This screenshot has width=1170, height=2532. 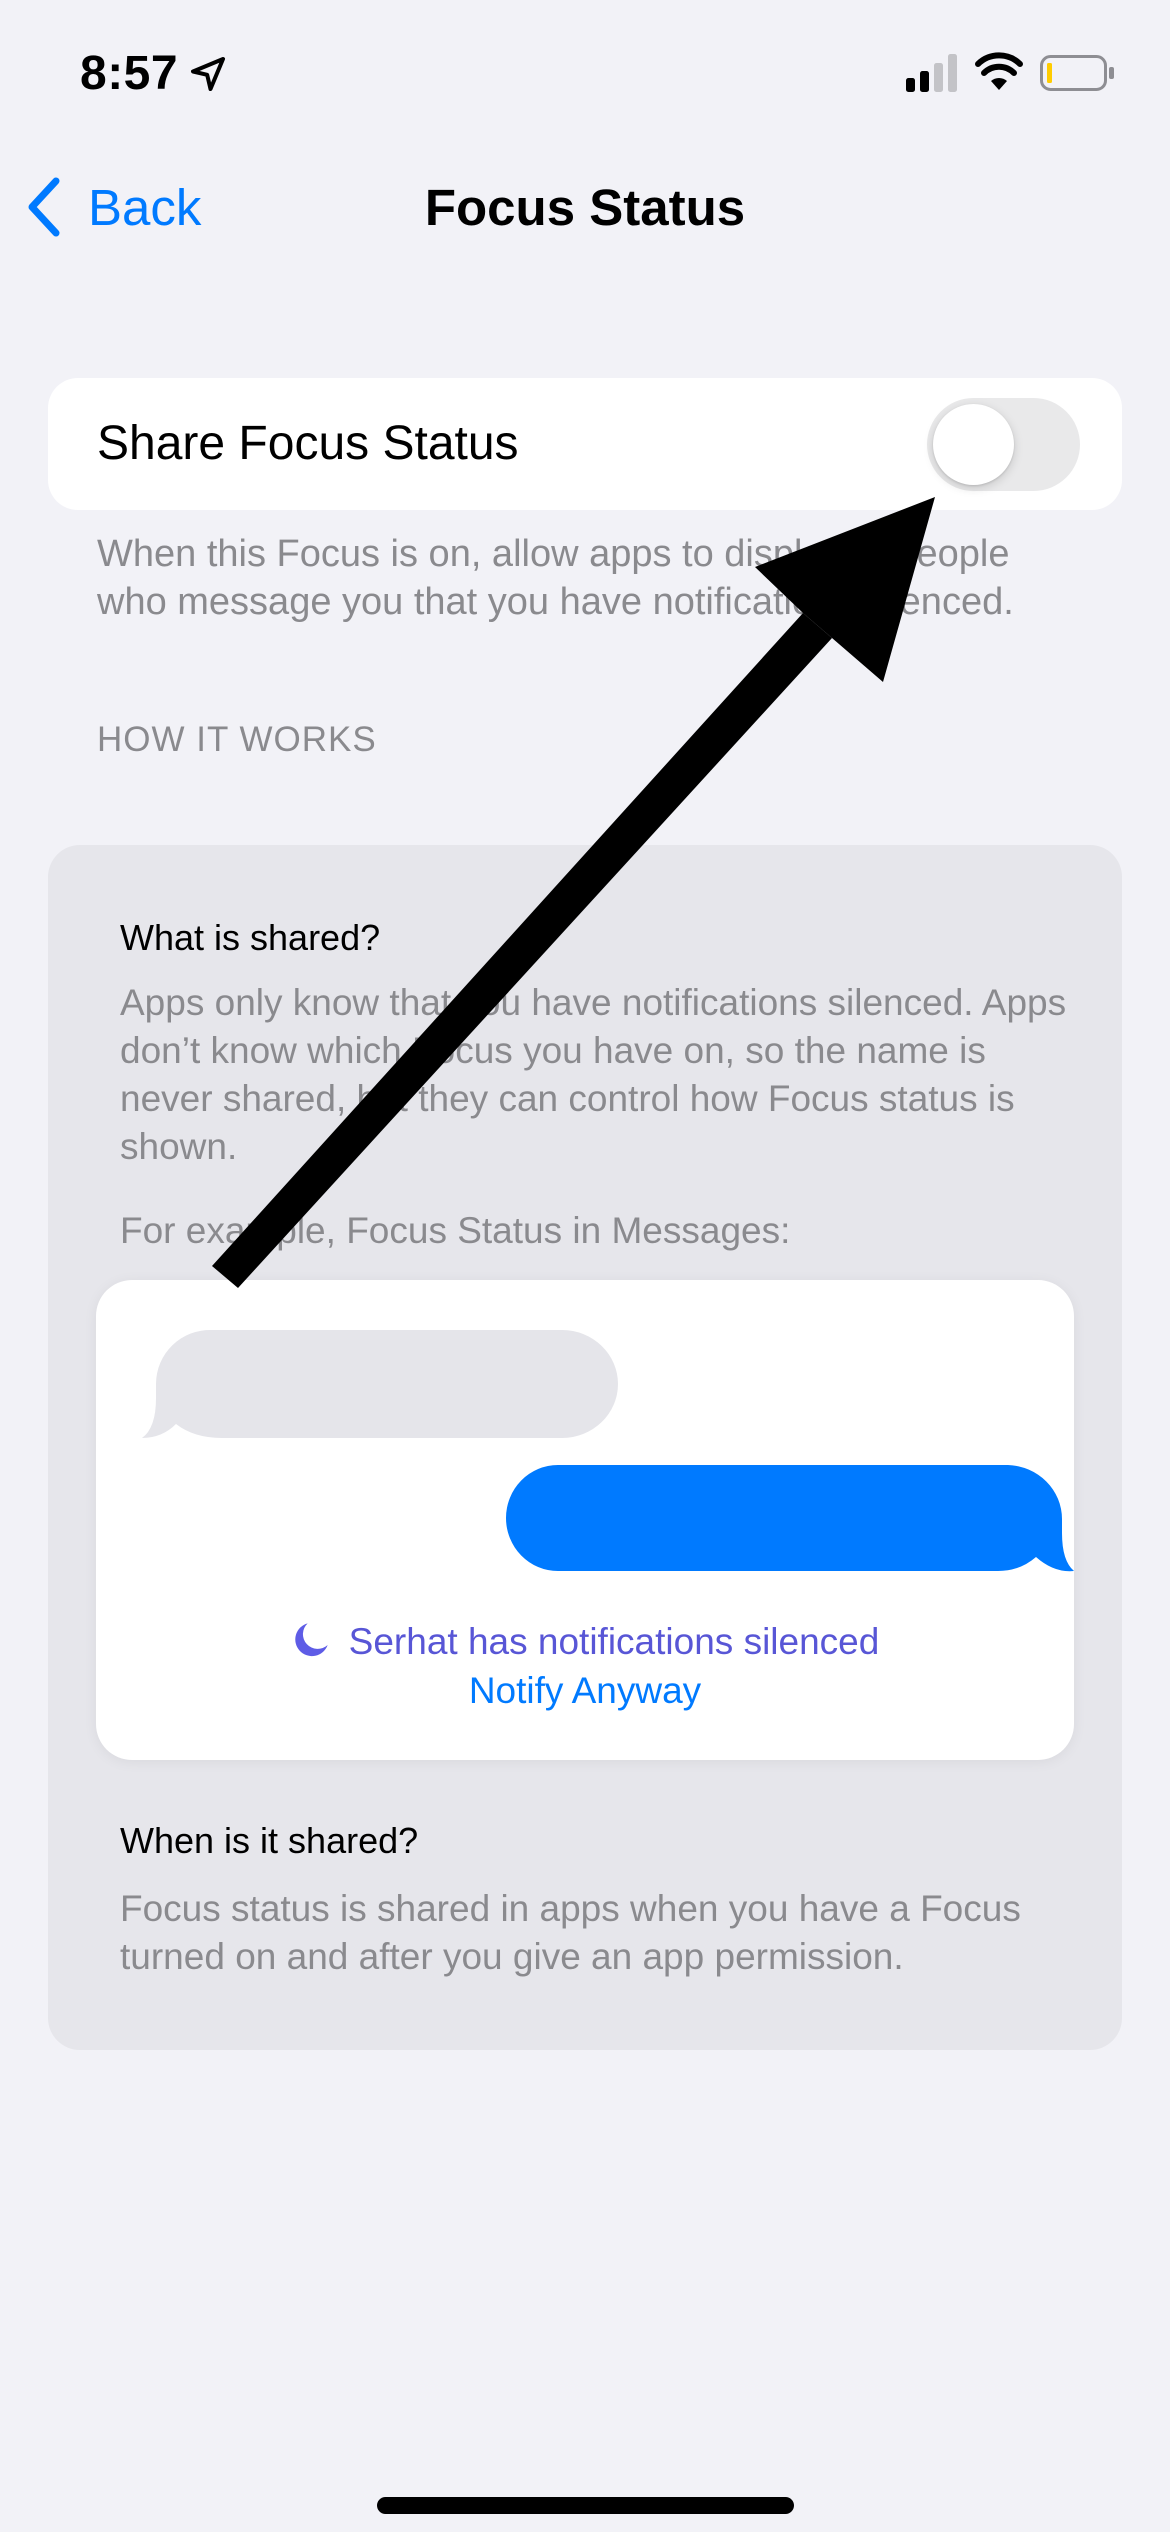 I want to click on page-title: Focus Status, so click(x=585, y=207).